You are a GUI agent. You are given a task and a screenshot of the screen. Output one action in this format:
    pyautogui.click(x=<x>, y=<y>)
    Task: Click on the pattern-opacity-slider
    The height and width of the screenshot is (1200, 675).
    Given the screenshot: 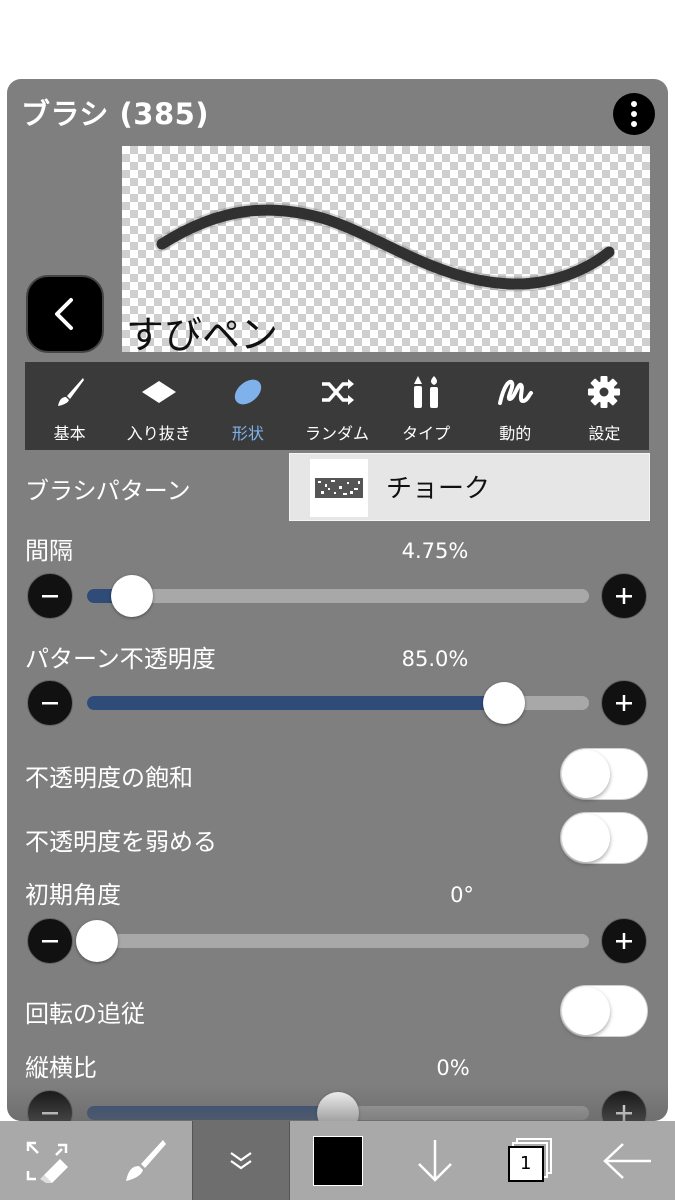 What is the action you would take?
    pyautogui.click(x=338, y=703)
    